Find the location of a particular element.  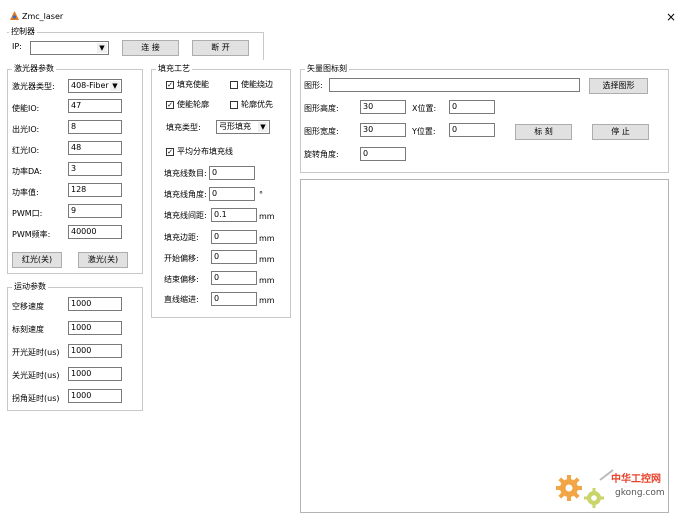

fill-row-label: 填充线间距: is located at coordinates (185, 215).